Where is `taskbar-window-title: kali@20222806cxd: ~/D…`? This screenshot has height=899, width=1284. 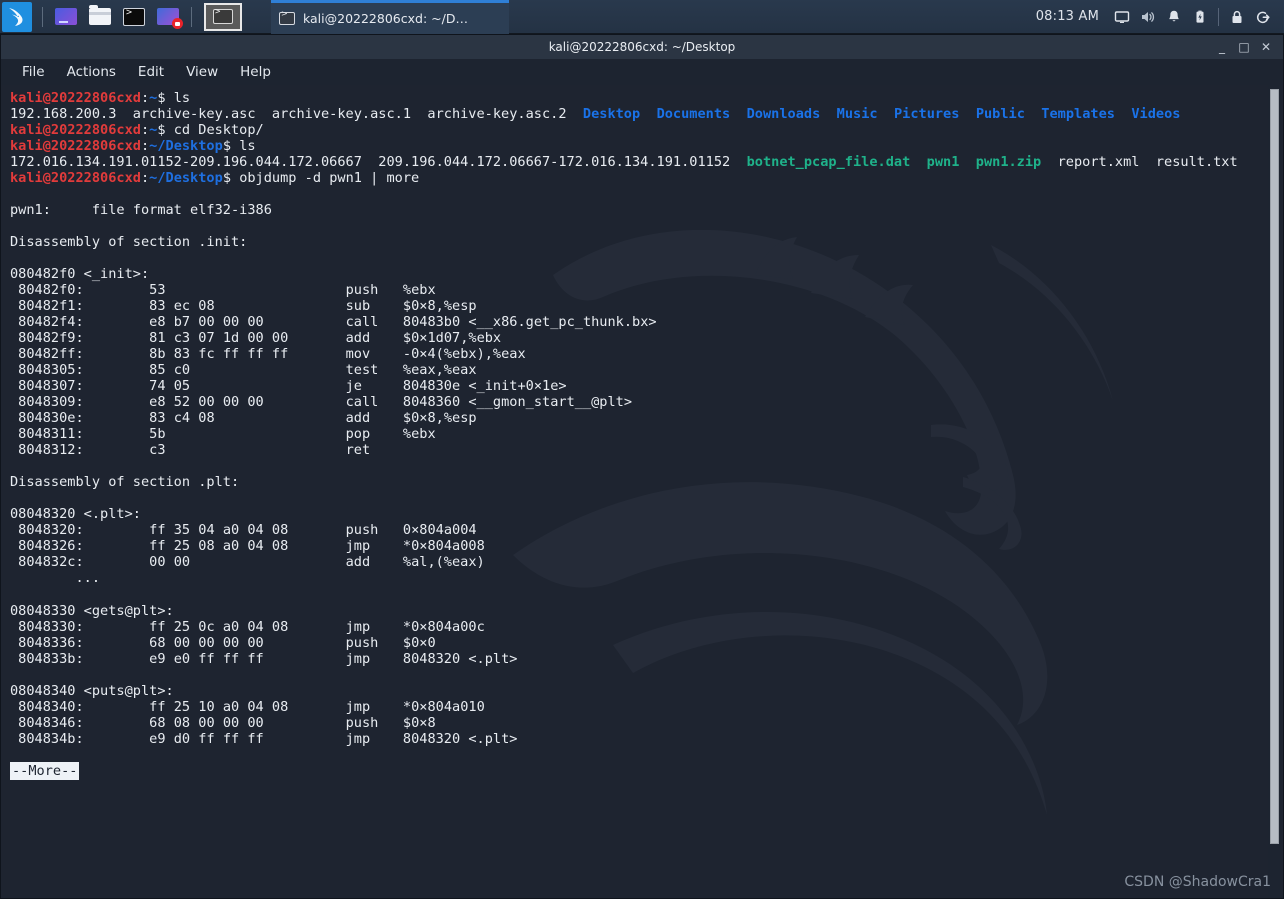
taskbar-window-title: kali@20222806cxd: ~/D… is located at coordinates (385, 18).